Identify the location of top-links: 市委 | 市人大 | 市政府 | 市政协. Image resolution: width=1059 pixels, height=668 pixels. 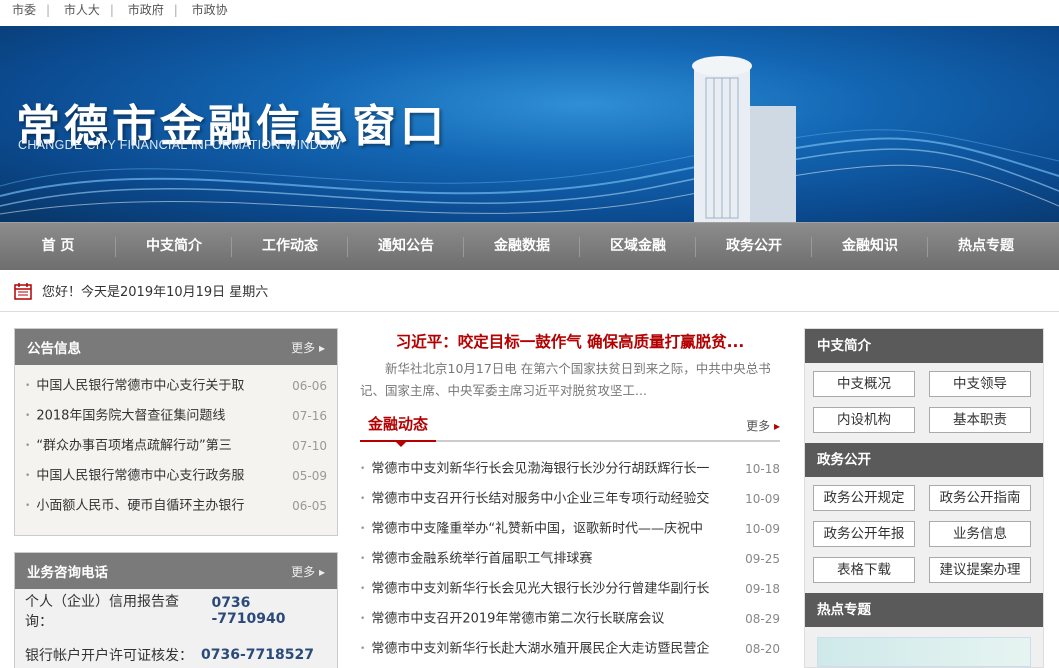
(120, 10).